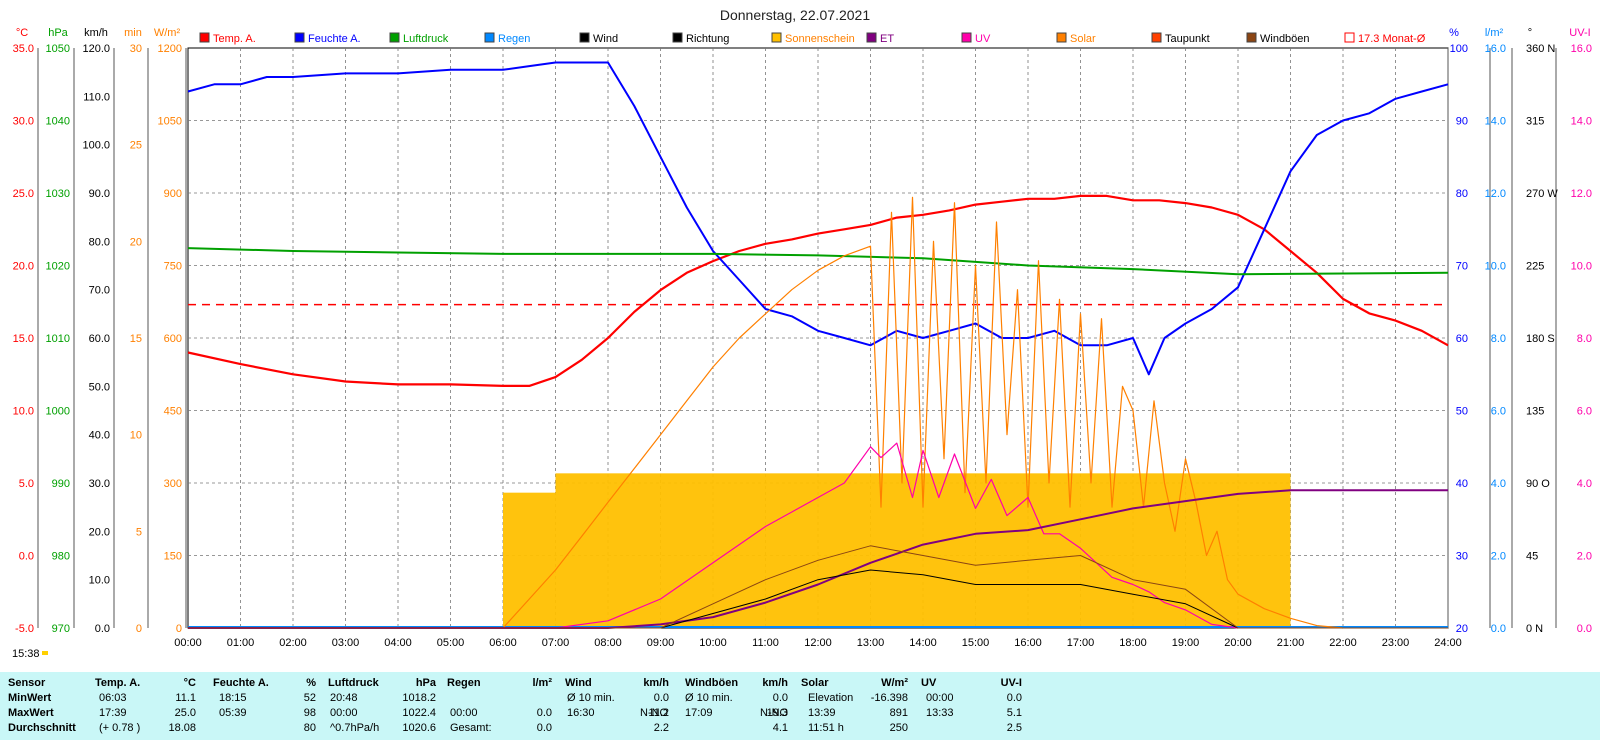 The image size is (1600, 740). Describe the element at coordinates (173, 412) in the screenshot. I see `y-tick-solar: 450` at that location.